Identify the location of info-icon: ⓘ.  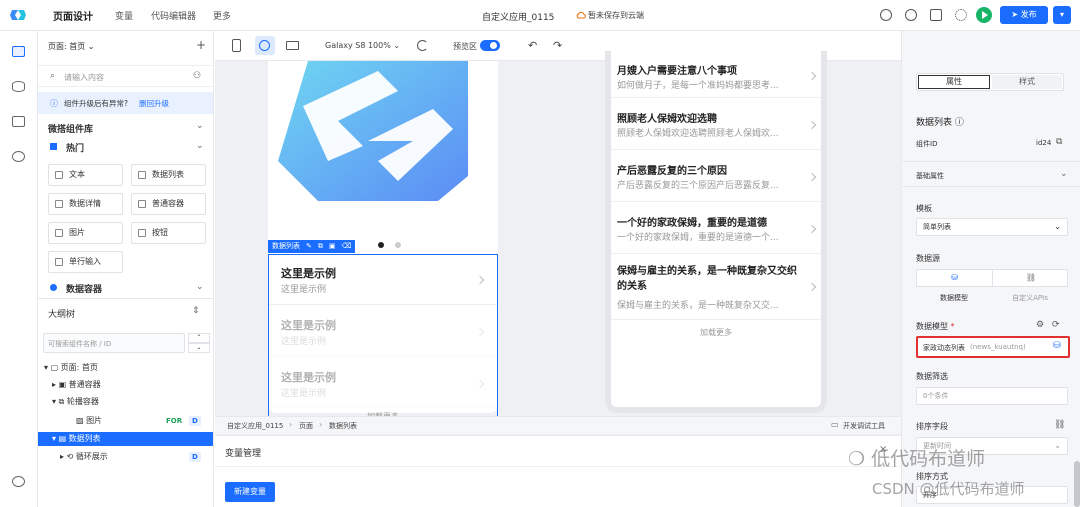
(959, 123).